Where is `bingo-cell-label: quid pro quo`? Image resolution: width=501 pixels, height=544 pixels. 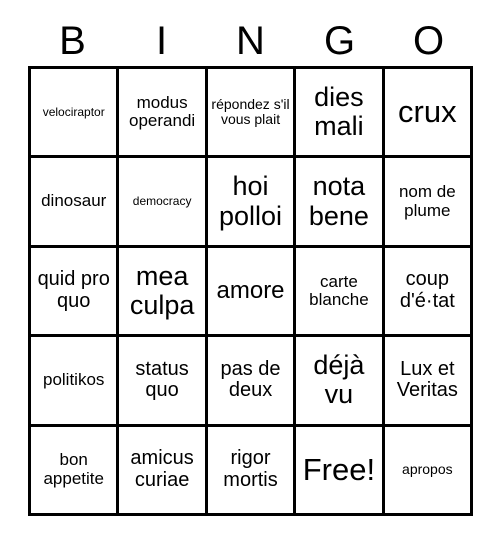
bingo-cell-label: quid pro quo is located at coordinates (73, 290).